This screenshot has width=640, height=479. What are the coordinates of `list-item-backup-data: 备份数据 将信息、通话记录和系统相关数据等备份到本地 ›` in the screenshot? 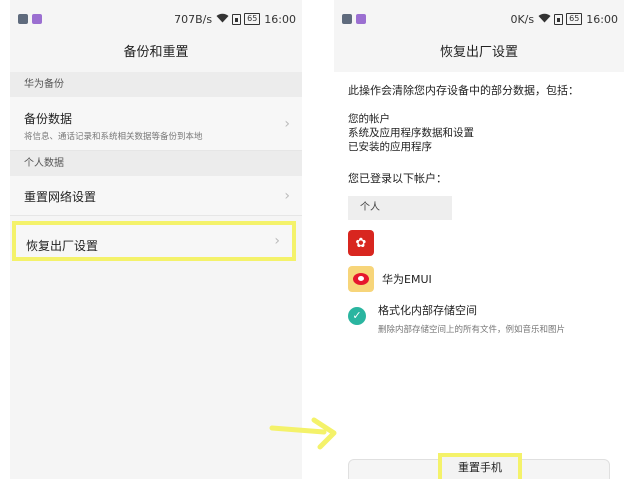 It's located at (156, 124).